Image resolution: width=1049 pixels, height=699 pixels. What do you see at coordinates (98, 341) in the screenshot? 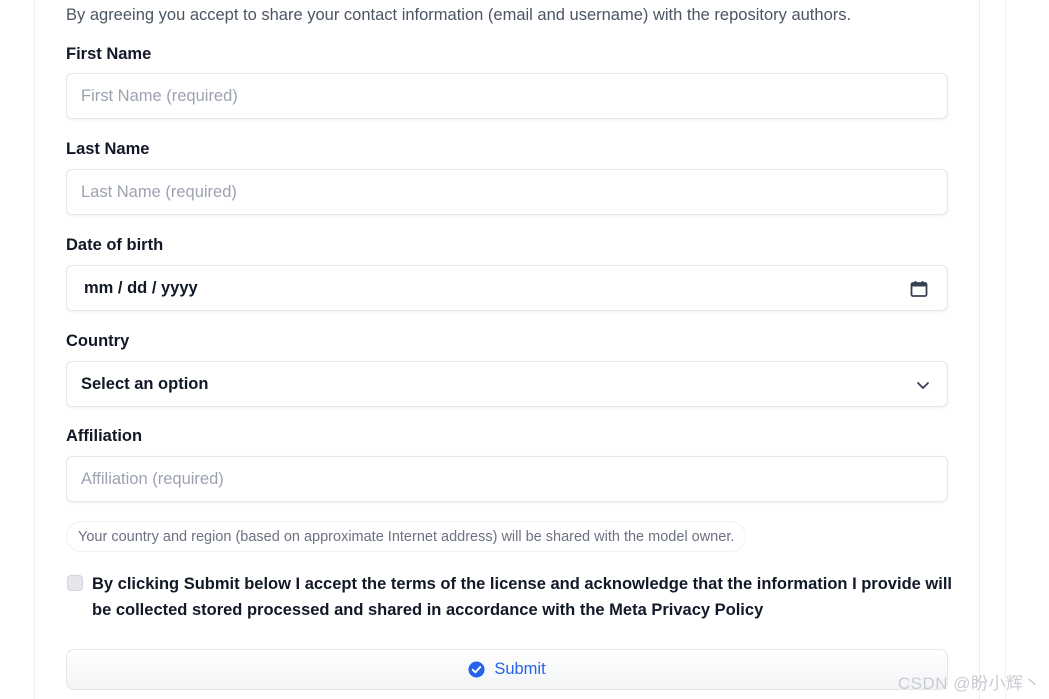
I see `country-label: Country` at bounding box center [98, 341].